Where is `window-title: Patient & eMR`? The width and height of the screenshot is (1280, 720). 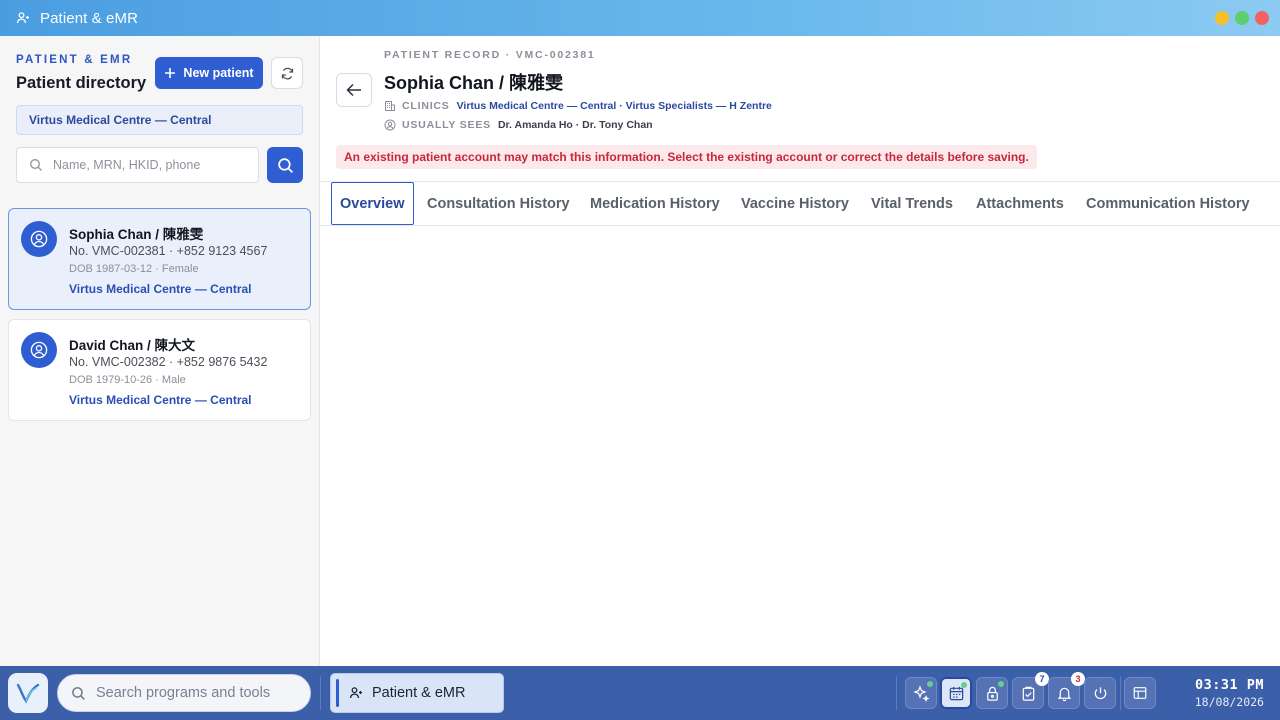
window-title: Patient & eMR is located at coordinates (89, 18).